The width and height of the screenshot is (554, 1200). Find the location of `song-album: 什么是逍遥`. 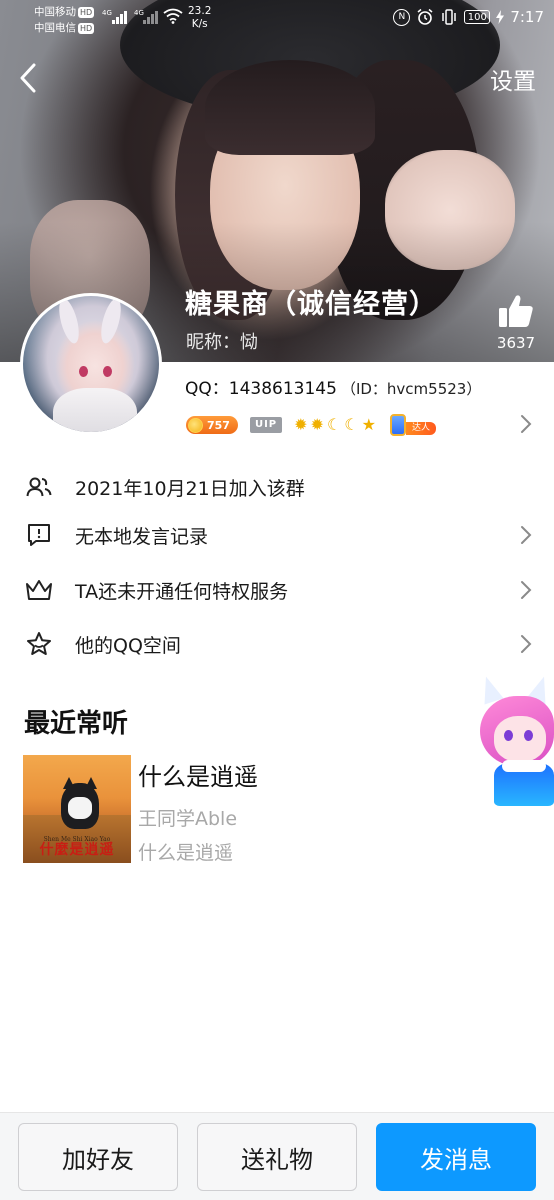

song-album: 什么是逍遥 is located at coordinates (186, 853).